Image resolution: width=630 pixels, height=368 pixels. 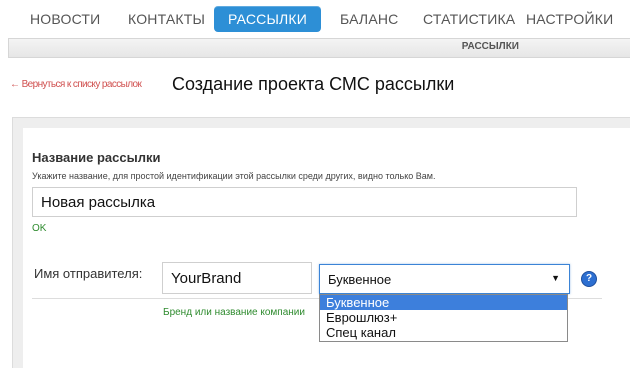 What do you see at coordinates (369, 19) in the screenshot?
I see `nav-item-balance: БАЛАНС` at bounding box center [369, 19].